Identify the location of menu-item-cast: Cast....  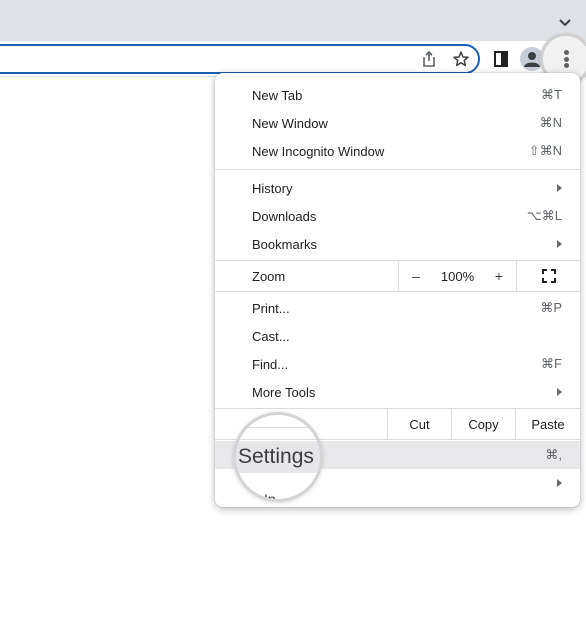
(397, 336).